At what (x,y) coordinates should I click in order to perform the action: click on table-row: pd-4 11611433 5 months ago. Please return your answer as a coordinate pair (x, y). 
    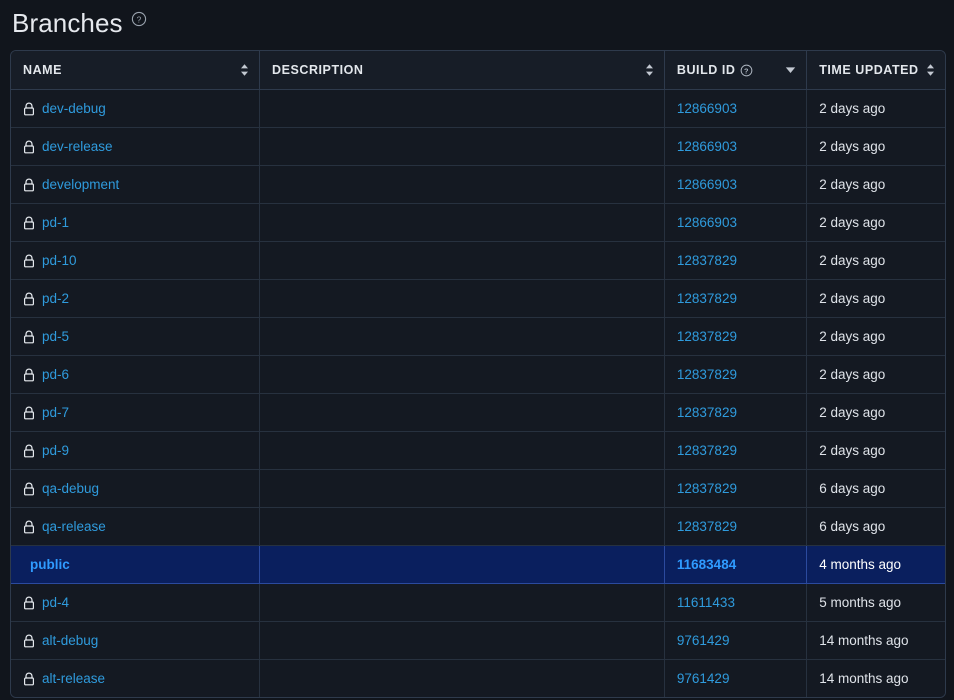
    Looking at the image, I should click on (478, 602).